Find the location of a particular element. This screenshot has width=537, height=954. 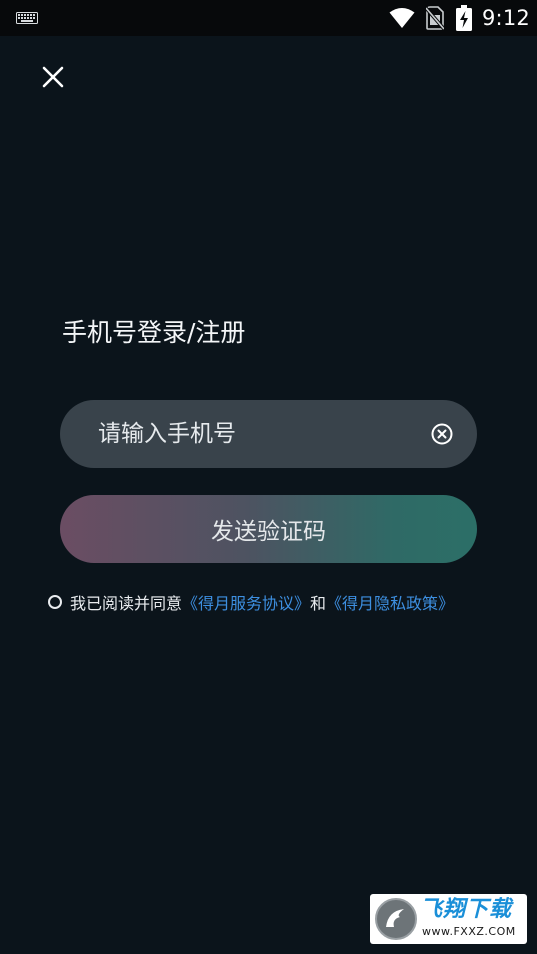

phone-input is located at coordinates (258, 434).